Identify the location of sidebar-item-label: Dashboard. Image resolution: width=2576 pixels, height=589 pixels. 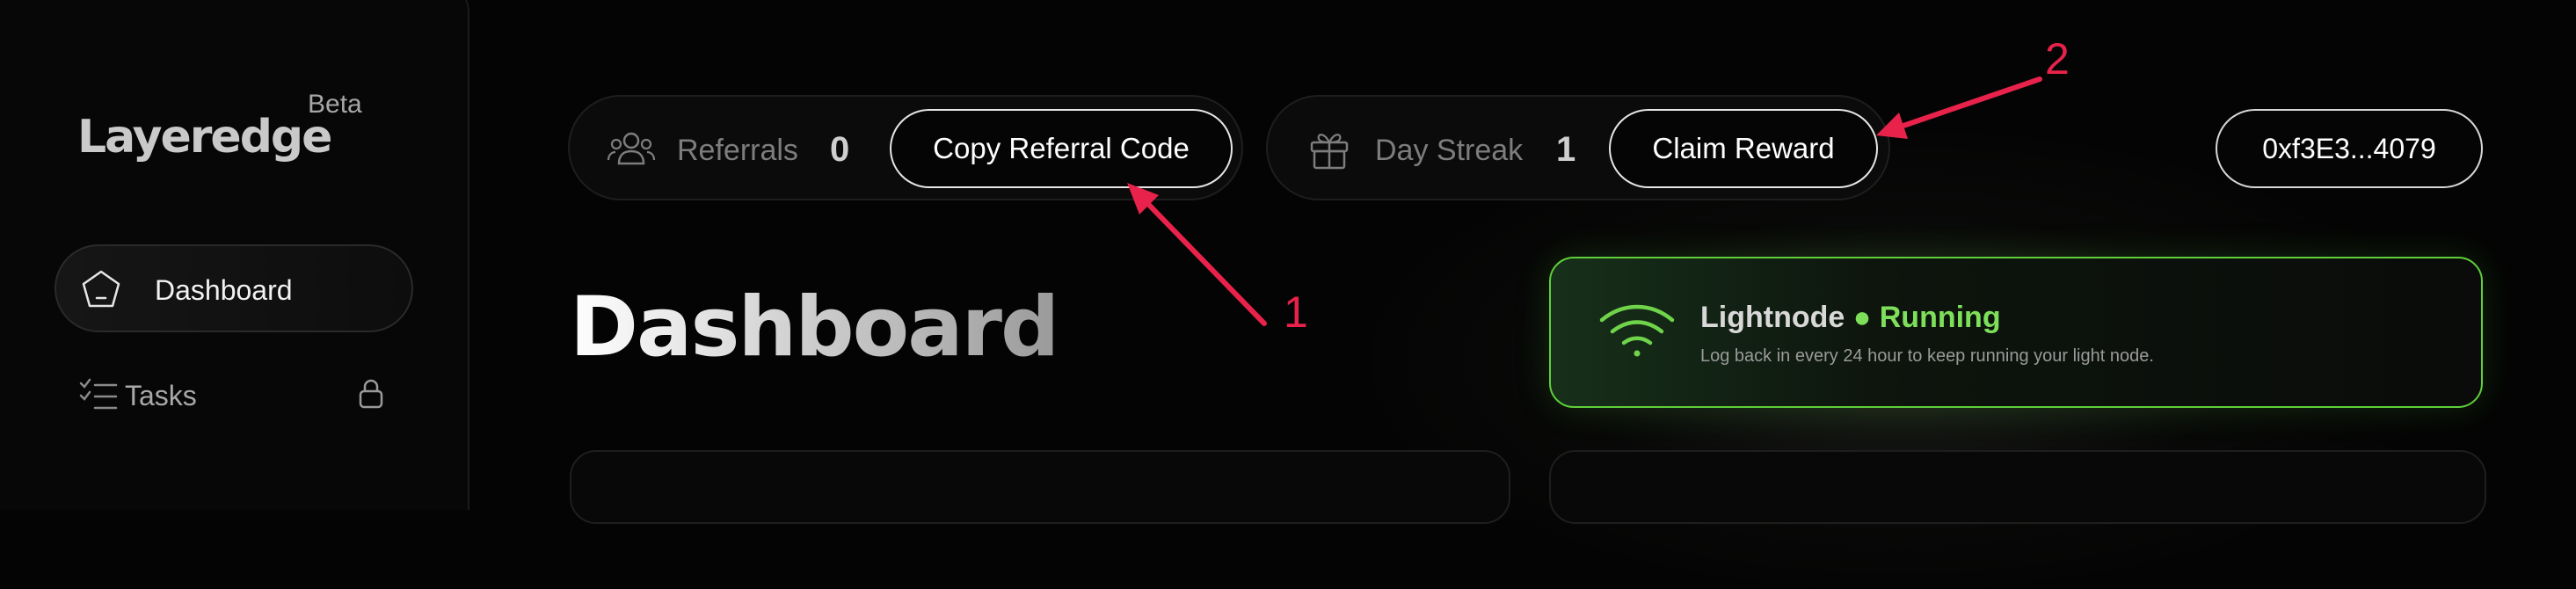
(224, 290).